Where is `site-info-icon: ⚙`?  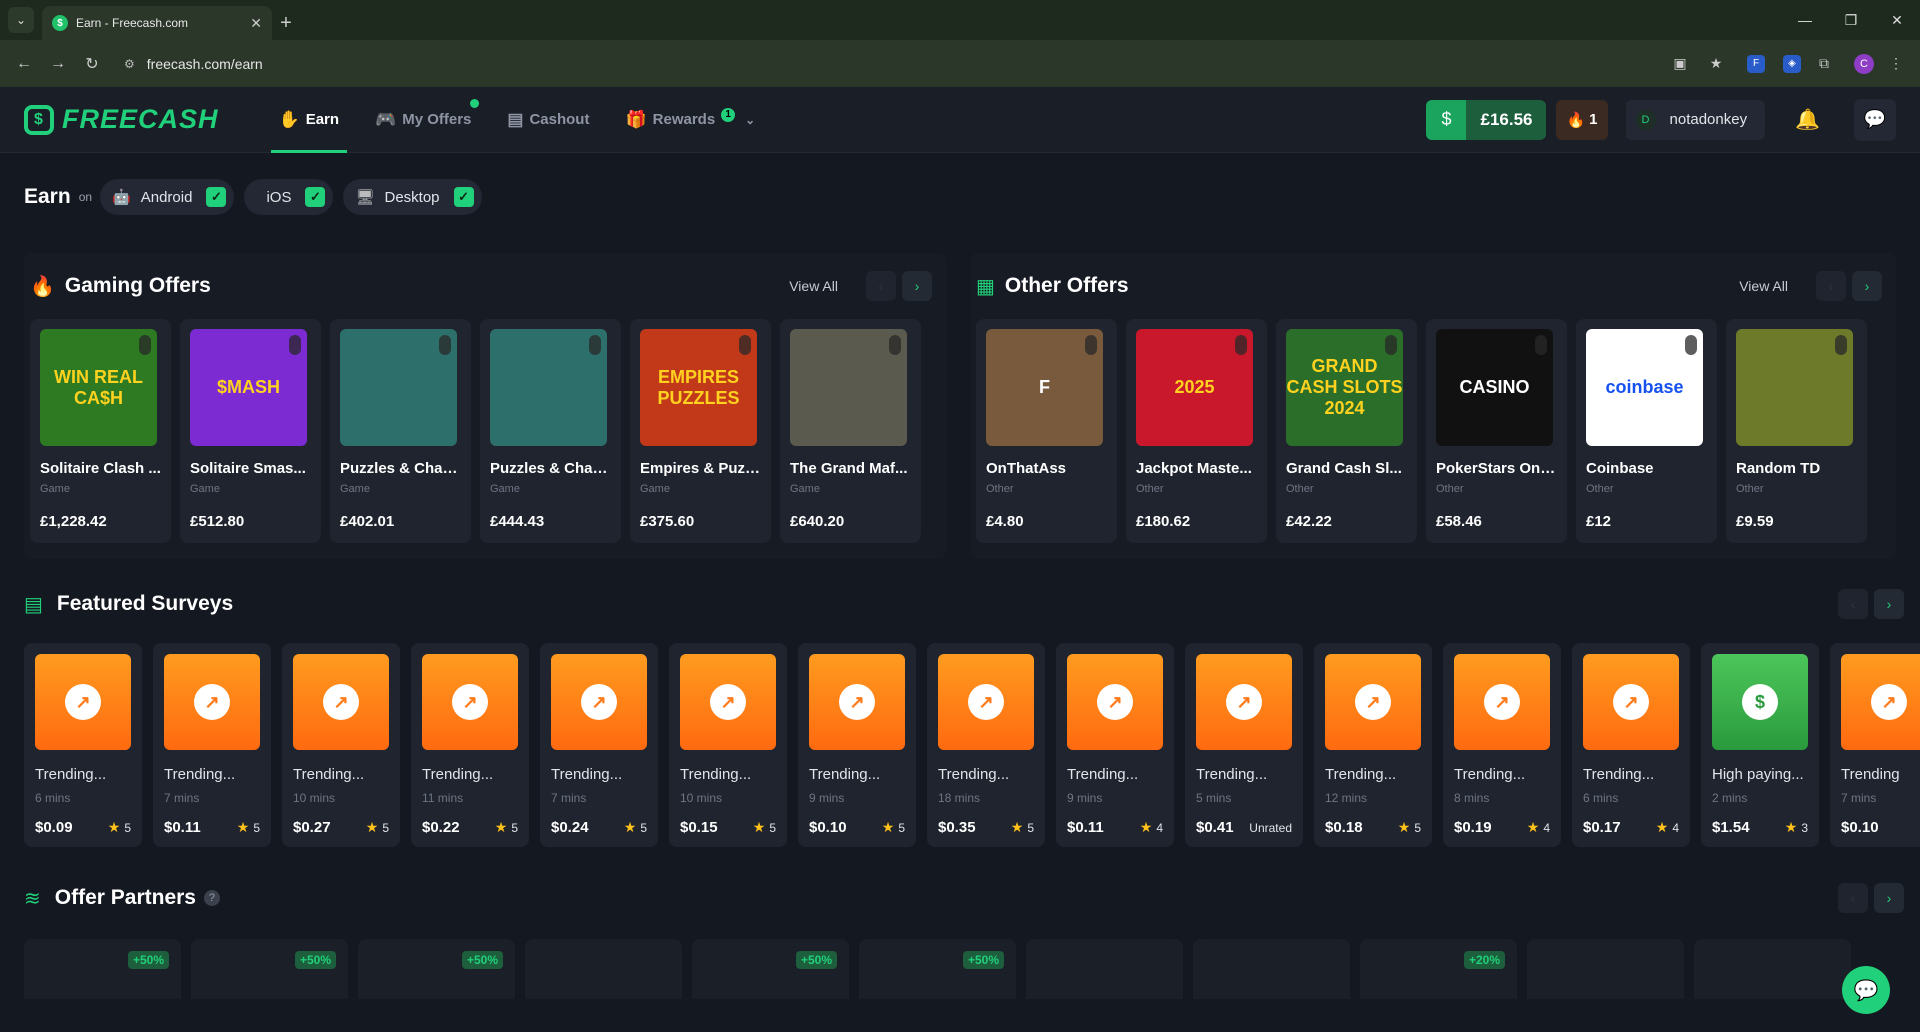
site-info-icon: ⚙ is located at coordinates (129, 64).